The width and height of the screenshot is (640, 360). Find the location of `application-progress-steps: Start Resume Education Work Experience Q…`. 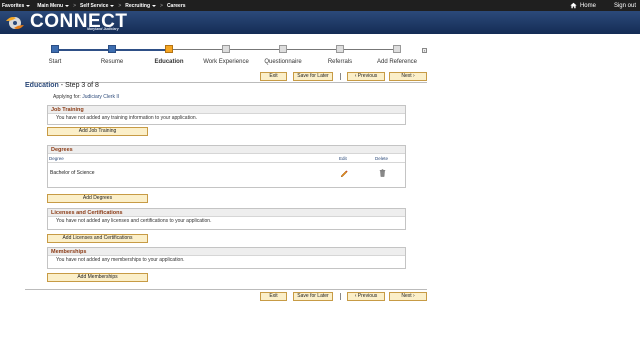

application-progress-steps: Start Resume Education Work Experience Q… is located at coordinates (226, 56).